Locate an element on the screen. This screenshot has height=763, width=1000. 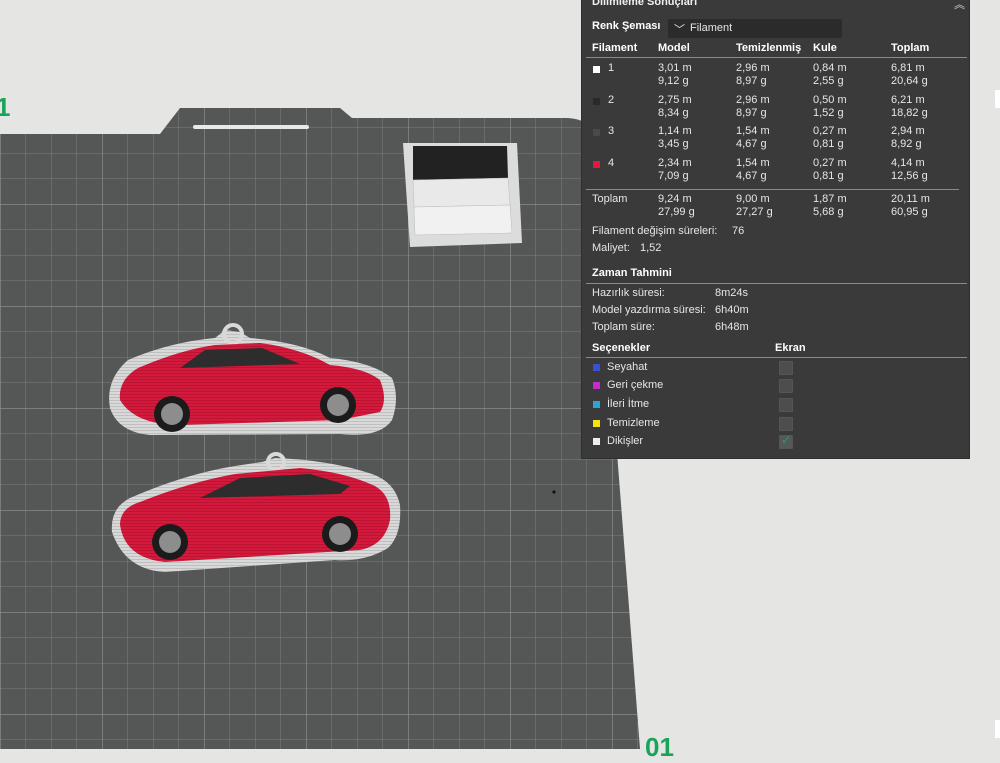
filament-changes-value: 76 is located at coordinates (738, 231).